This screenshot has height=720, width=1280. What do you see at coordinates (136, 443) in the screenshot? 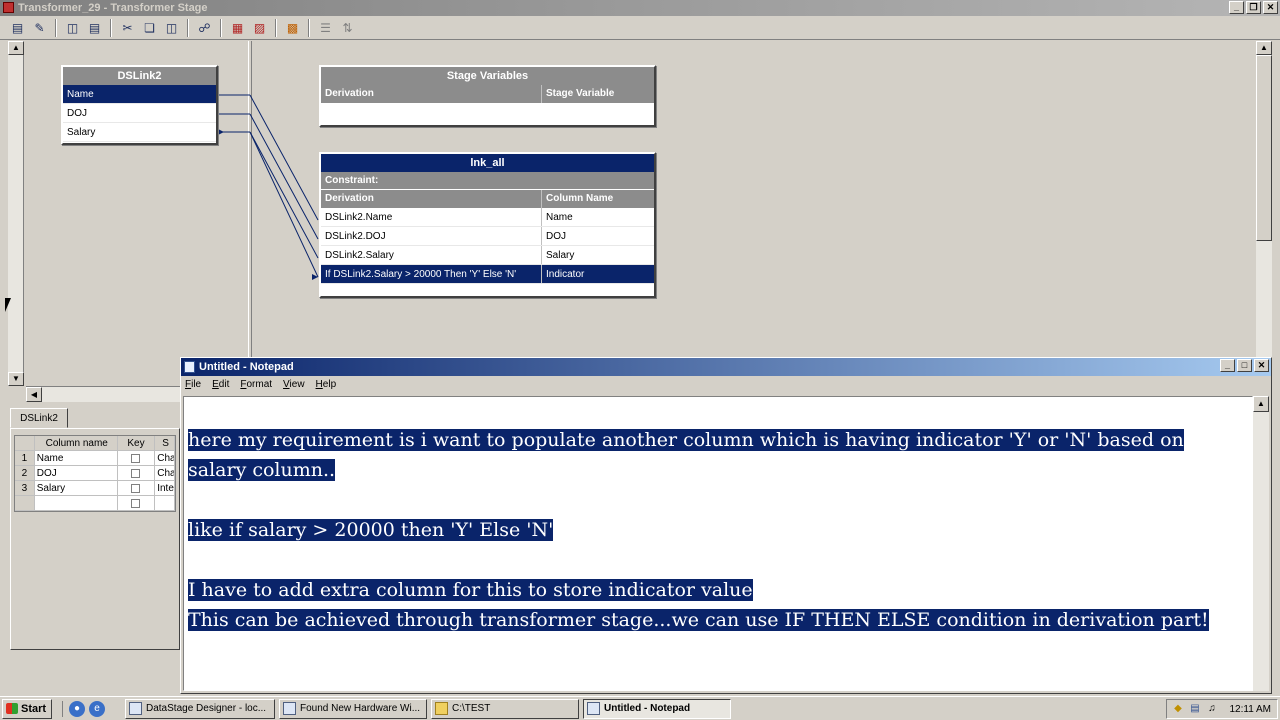
I see `key-header: Key` at bounding box center [136, 443].